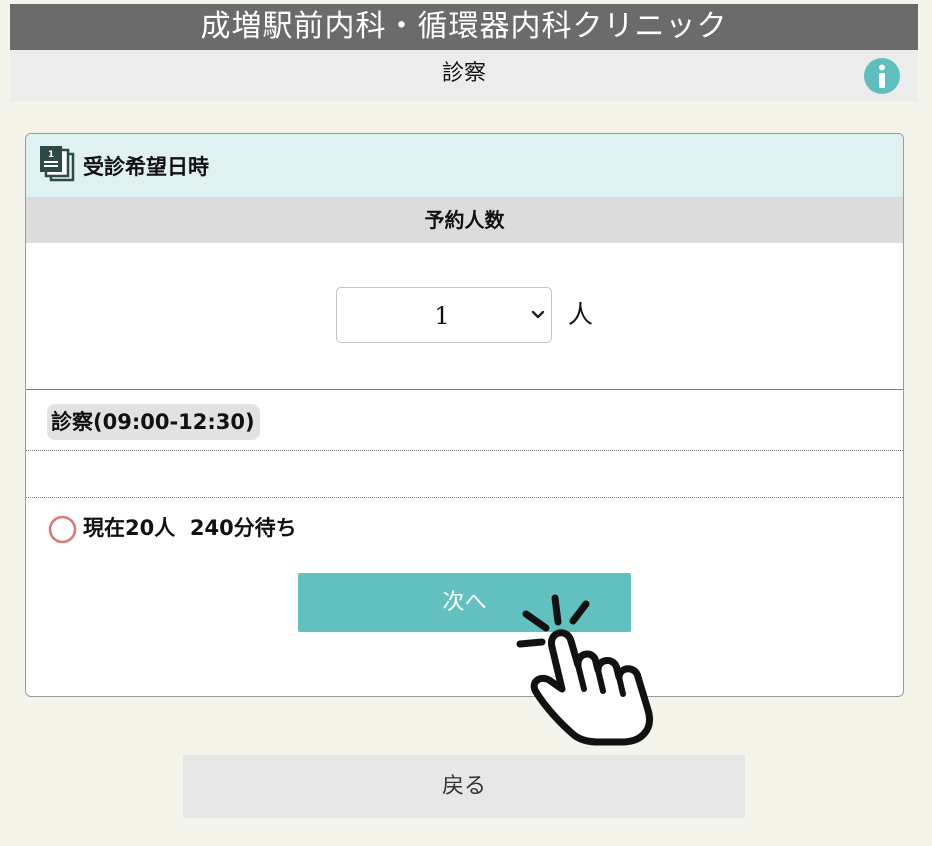 The height and width of the screenshot is (846, 932). I want to click on party-size-select: 1, so click(444, 315).